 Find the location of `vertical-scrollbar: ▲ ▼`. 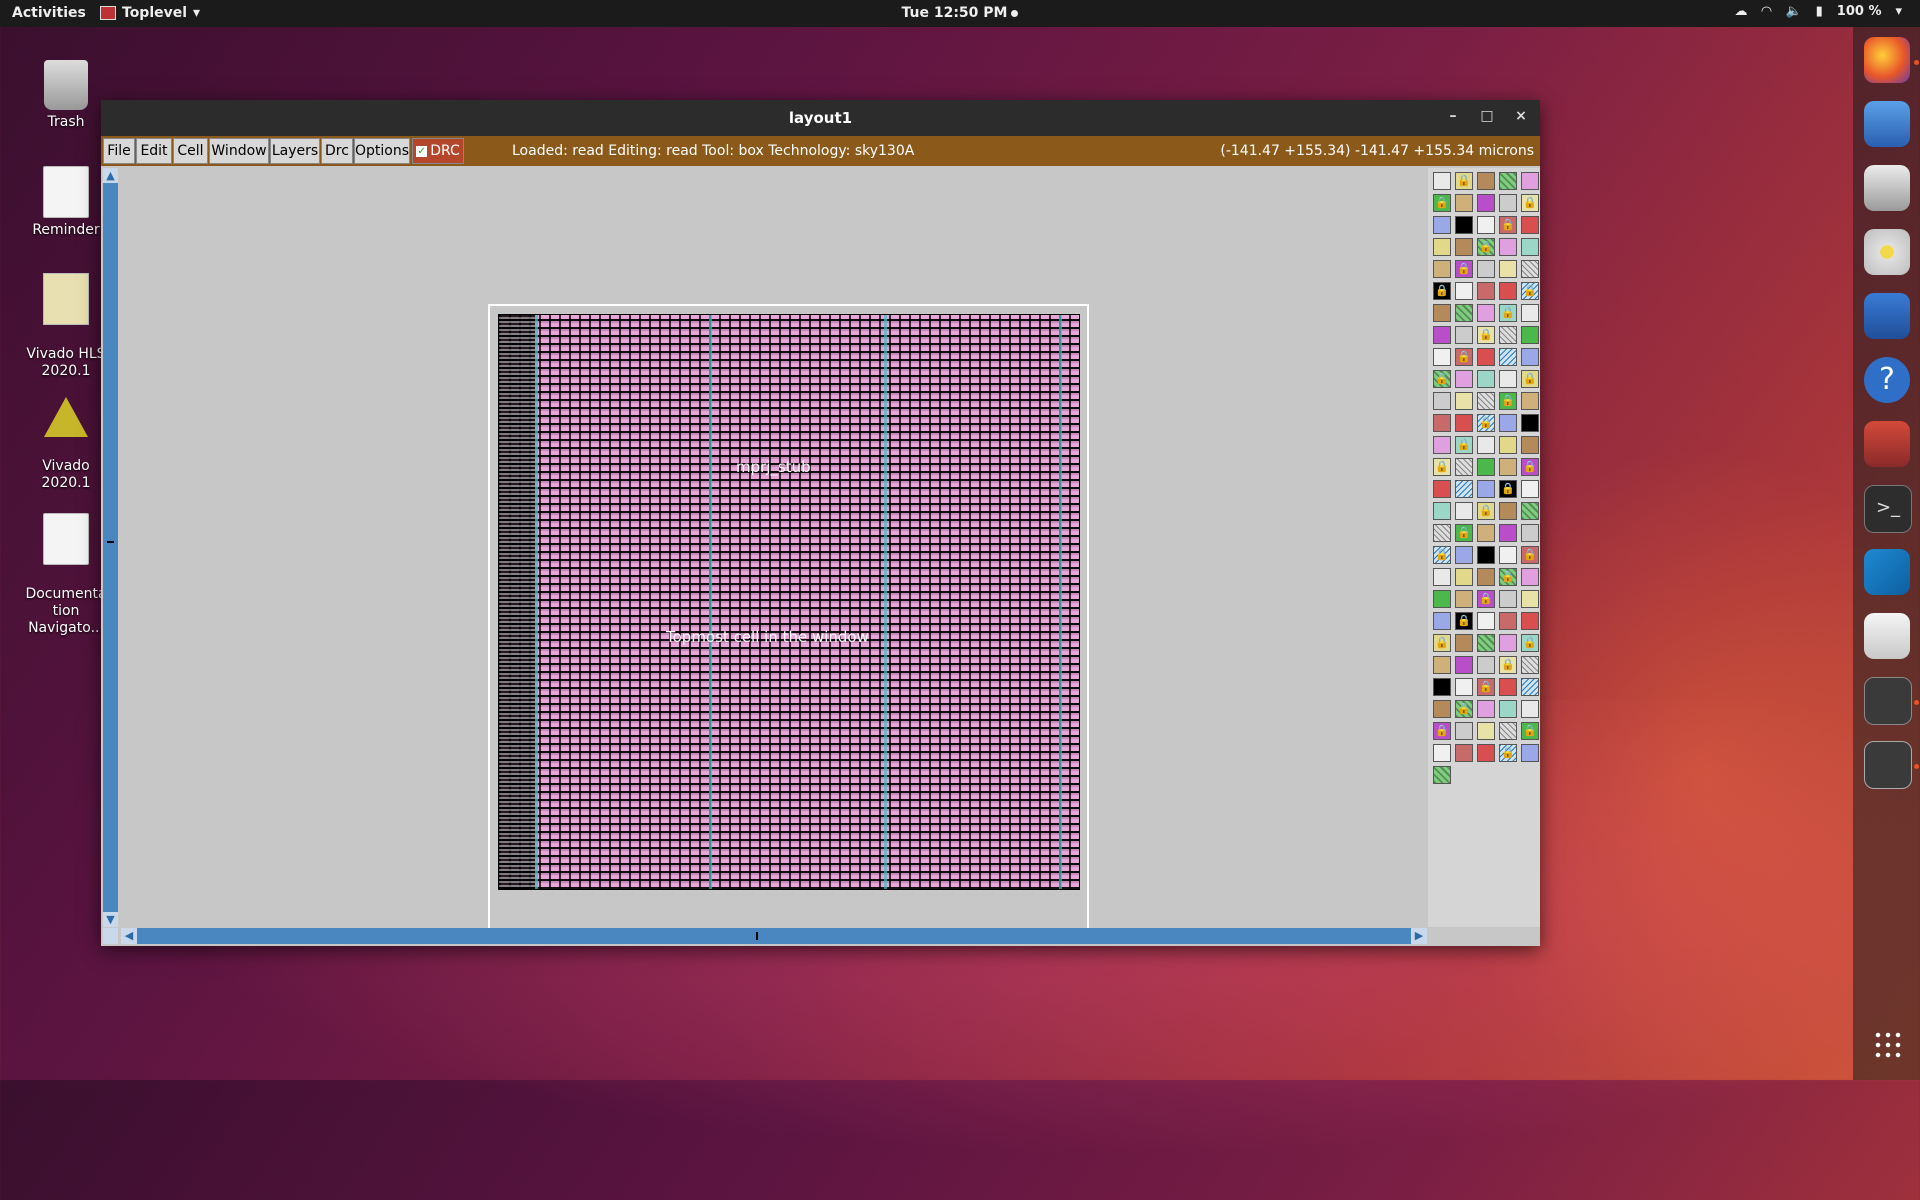

vertical-scrollbar: ▲ ▼ is located at coordinates (110, 547).